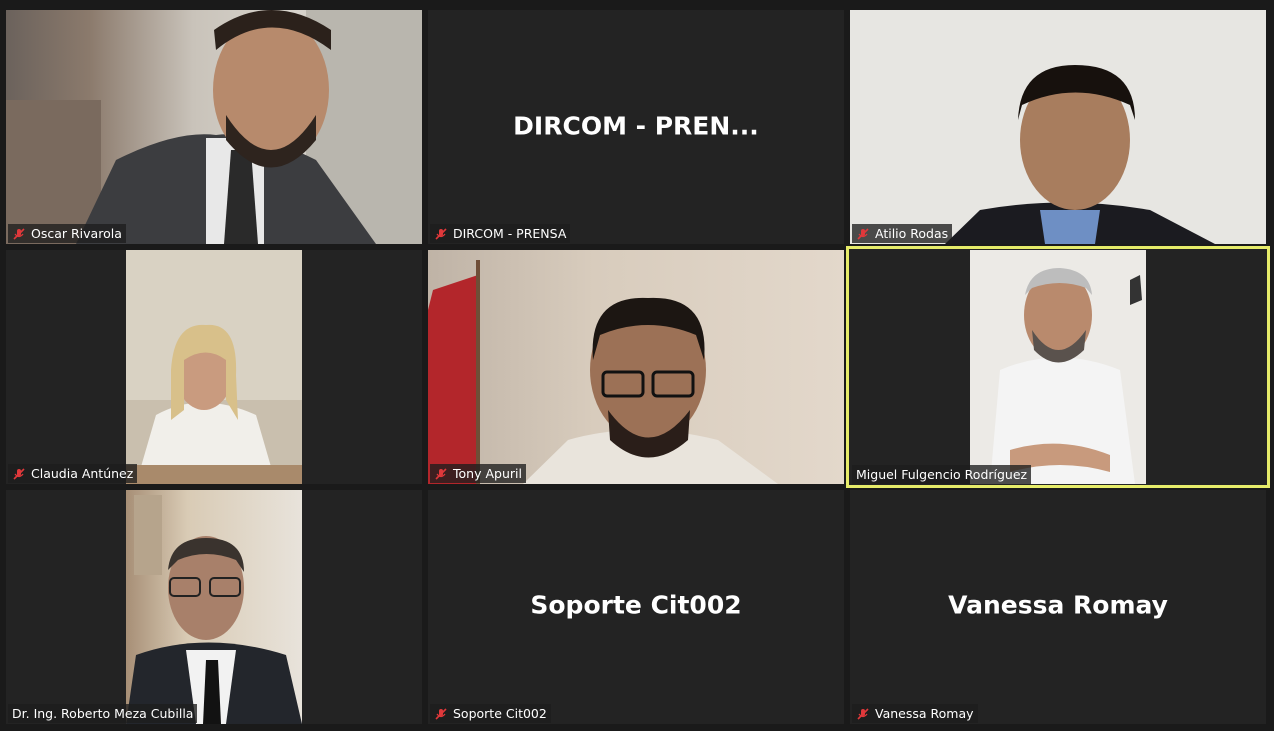 The width and height of the screenshot is (1274, 731). I want to click on participant-name-label: DIRCOM - PRENSA, so click(500, 233).